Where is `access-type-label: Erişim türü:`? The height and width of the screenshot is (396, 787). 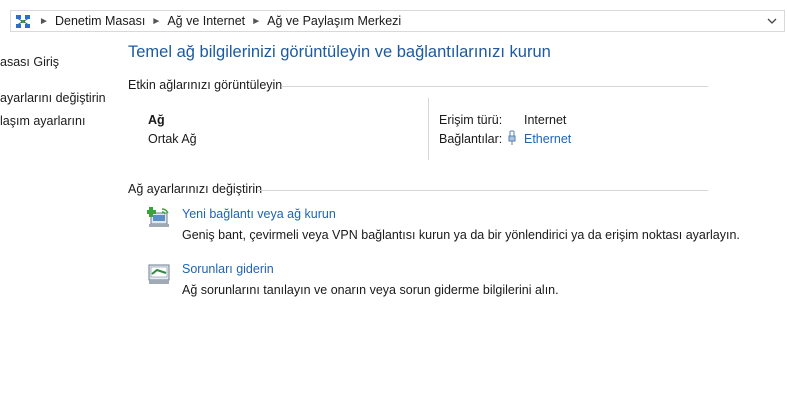
access-type-label: Erişim türü: is located at coordinates (471, 120).